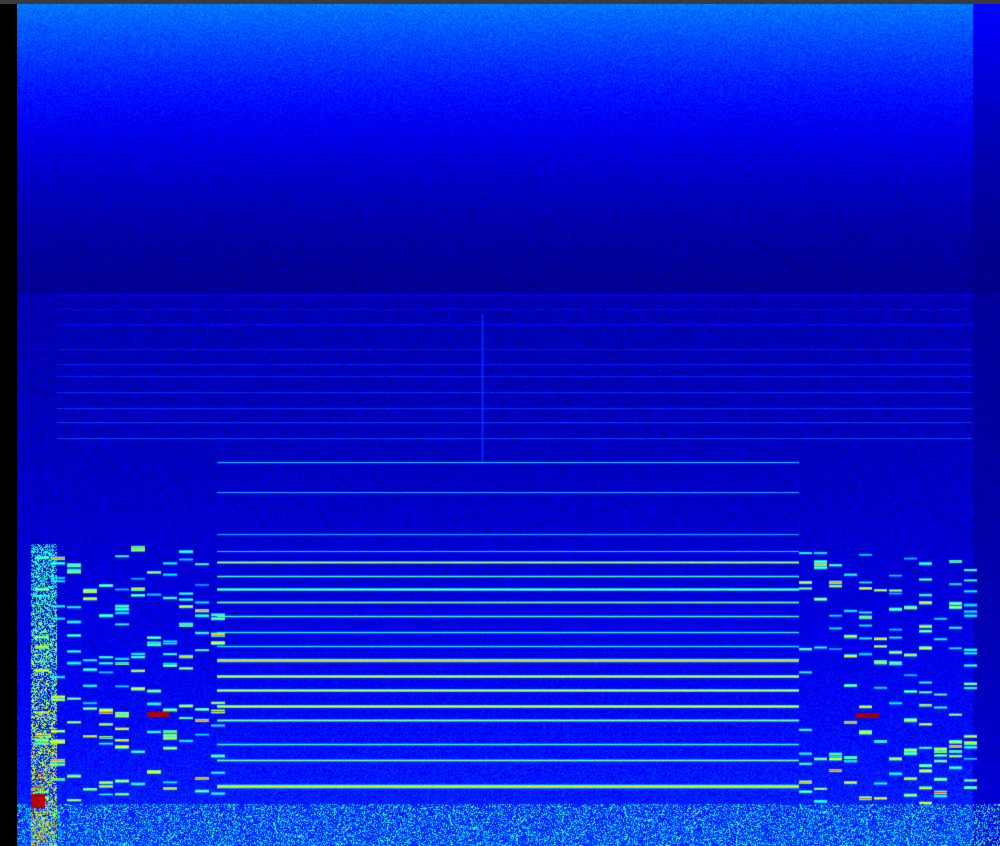 The width and height of the screenshot is (1000, 846). I want to click on left-margin-strip, so click(8, 425).